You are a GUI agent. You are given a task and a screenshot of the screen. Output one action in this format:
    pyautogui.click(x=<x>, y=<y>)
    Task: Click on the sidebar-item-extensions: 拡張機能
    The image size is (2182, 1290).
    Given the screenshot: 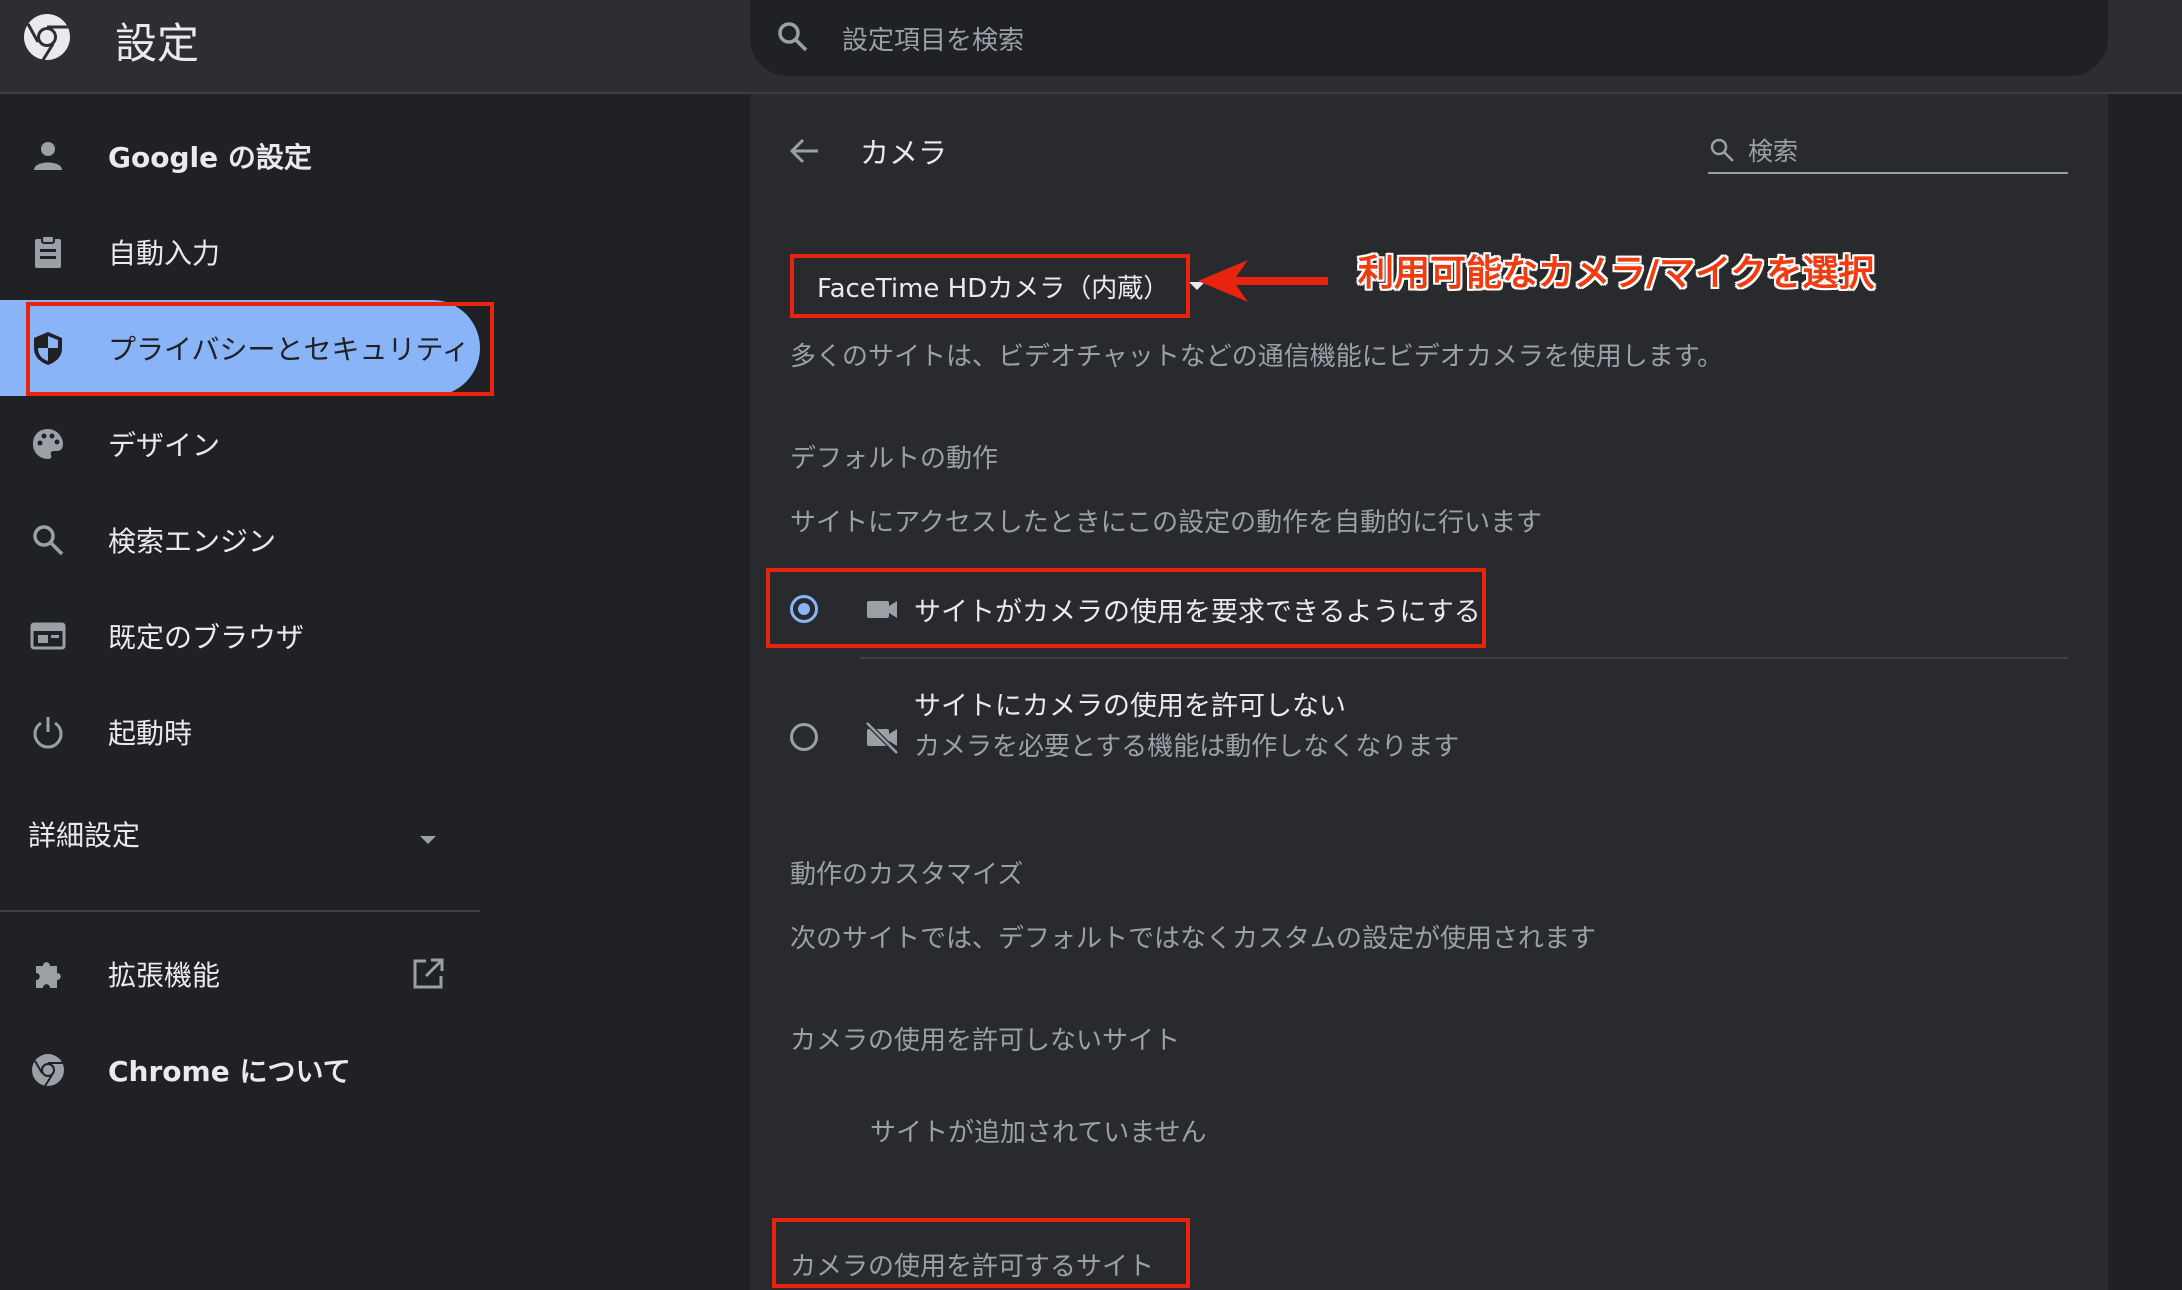 What is the action you would take?
    pyautogui.click(x=240, y=974)
    